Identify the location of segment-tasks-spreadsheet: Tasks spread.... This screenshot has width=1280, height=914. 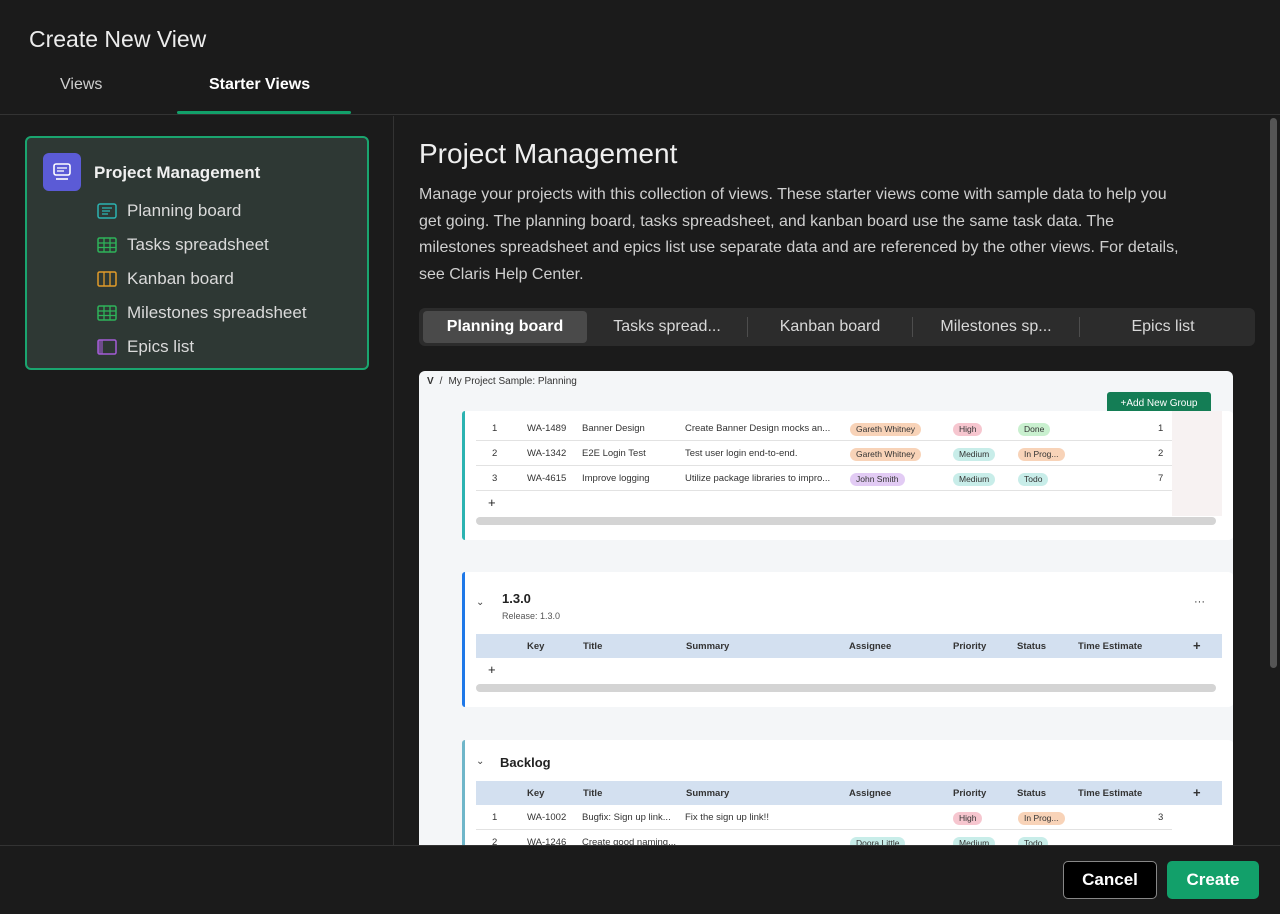
(667, 327).